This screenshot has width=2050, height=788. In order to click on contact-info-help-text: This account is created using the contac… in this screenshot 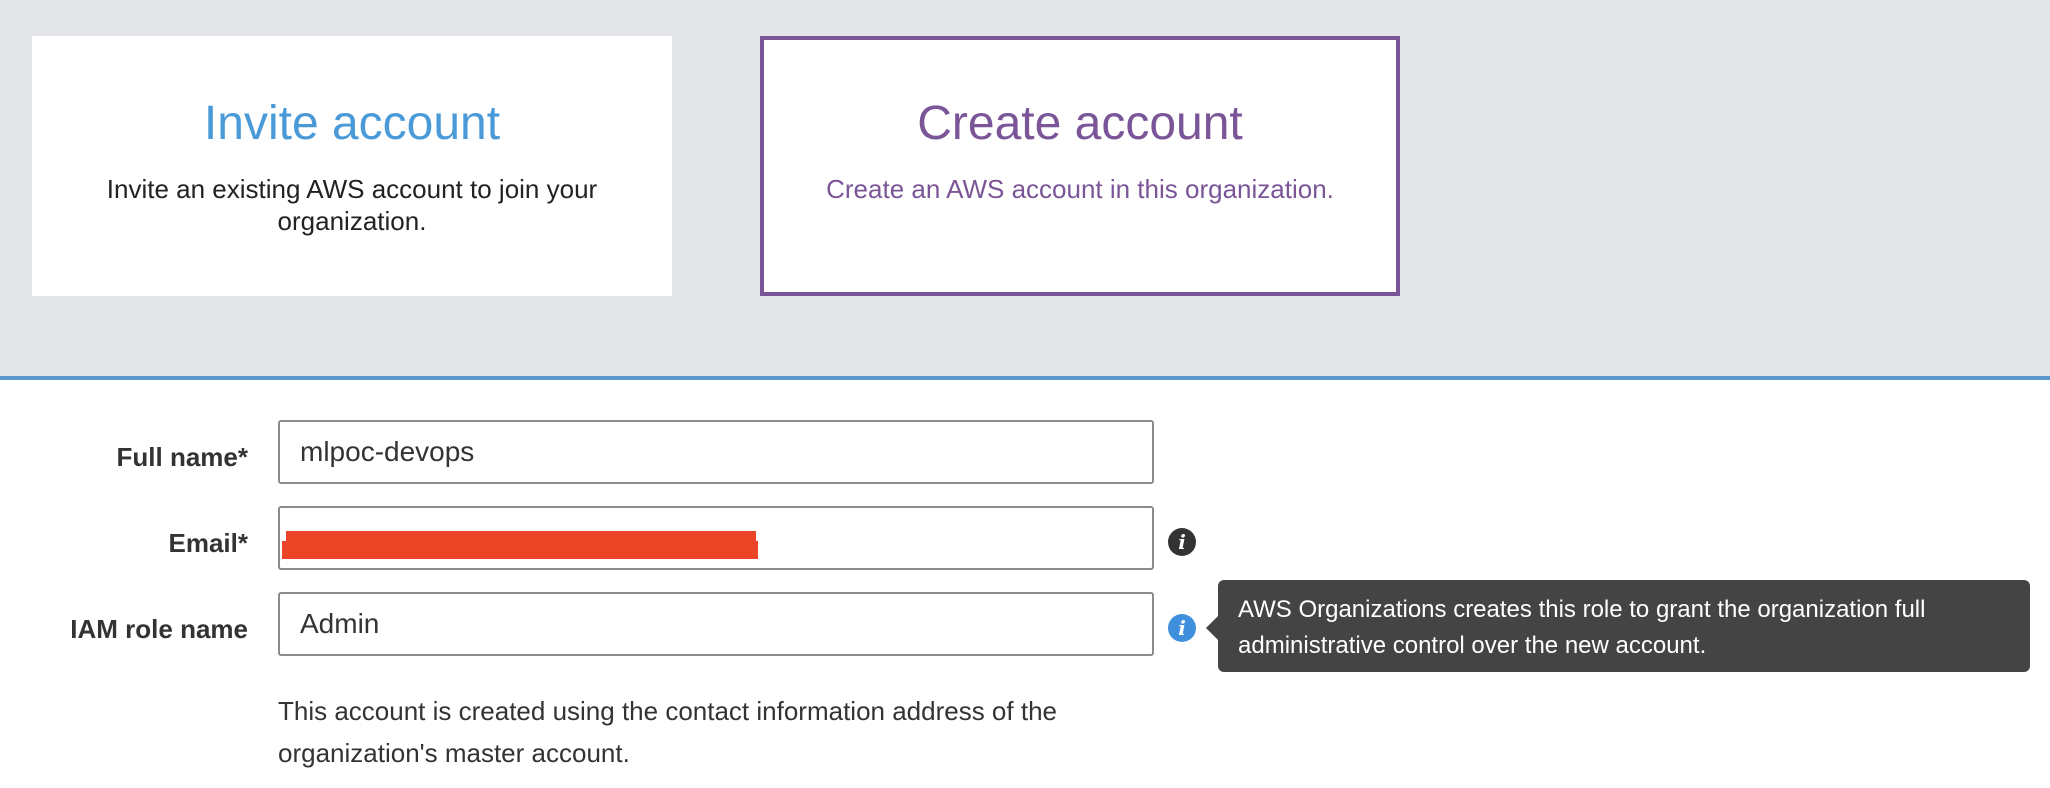, I will do `click(667, 732)`.